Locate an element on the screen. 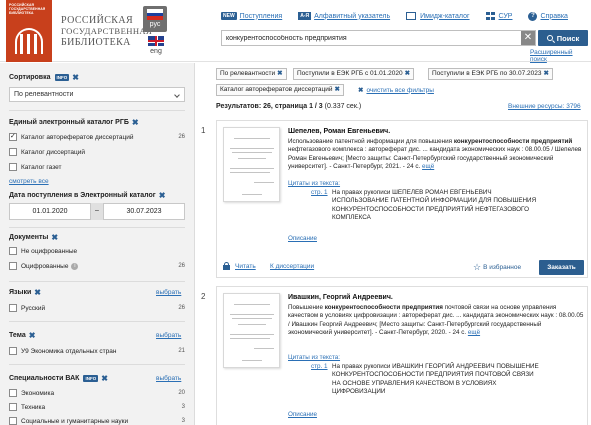 Image resolution: width=591 pixels, height=425 pixels. reset-catalog-icon: ✖ is located at coordinates (135, 122).